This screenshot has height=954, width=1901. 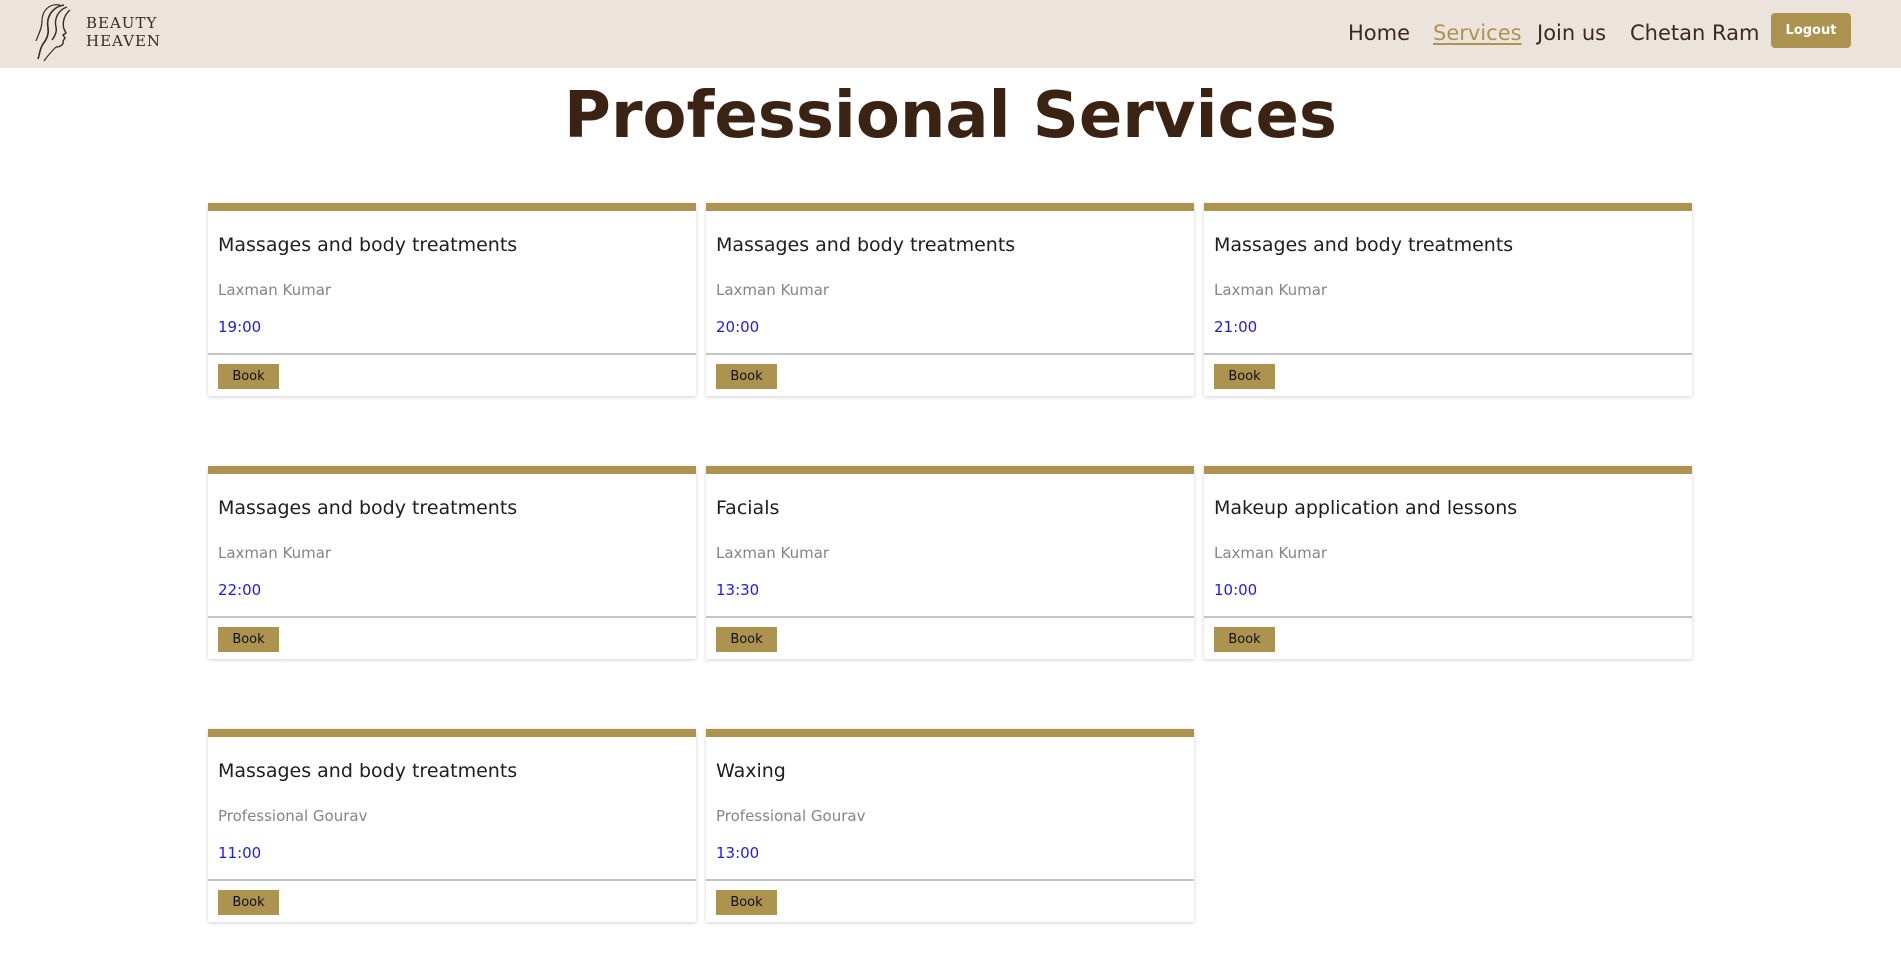 What do you see at coordinates (1477, 33) in the screenshot?
I see `nav-link-services: Services` at bounding box center [1477, 33].